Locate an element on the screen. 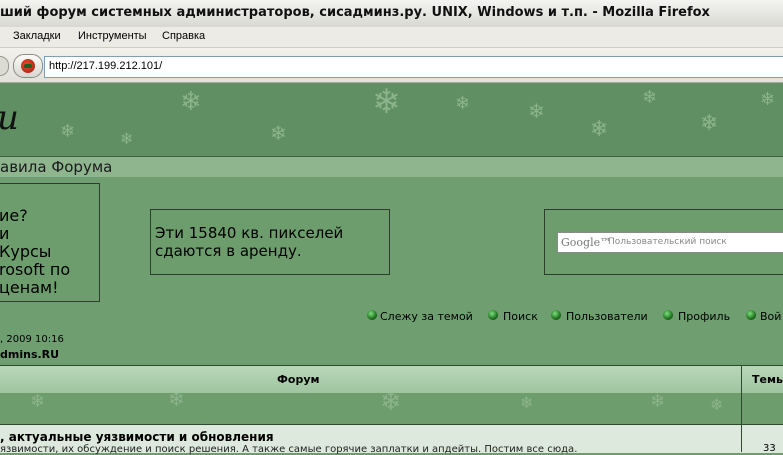 This screenshot has height=455, width=783. menu-bookmarks: Закладки is located at coordinates (37, 36).